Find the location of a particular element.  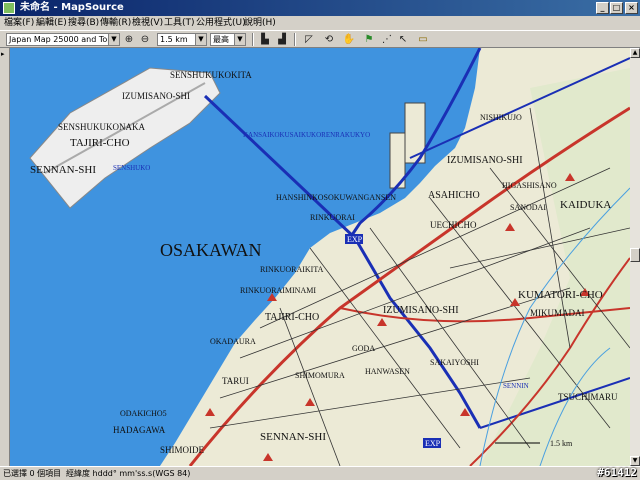

measure-icon: ▭ is located at coordinates (423, 39).